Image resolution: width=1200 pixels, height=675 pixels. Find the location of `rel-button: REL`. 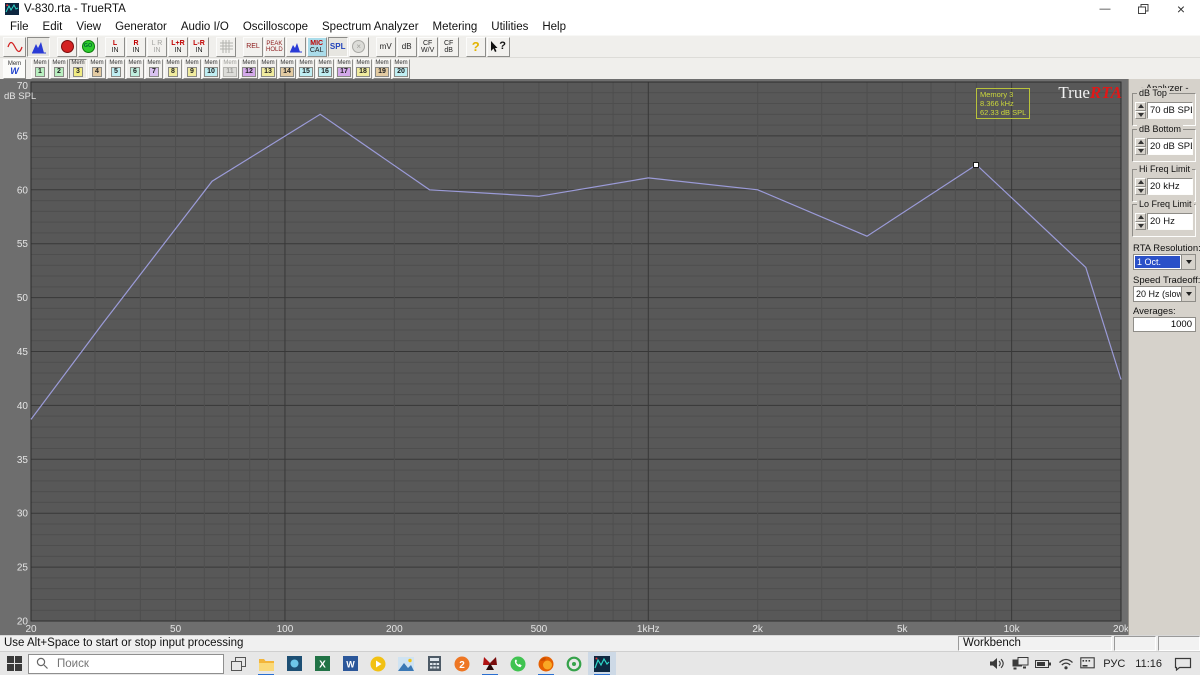

rel-button: REL is located at coordinates (253, 46).